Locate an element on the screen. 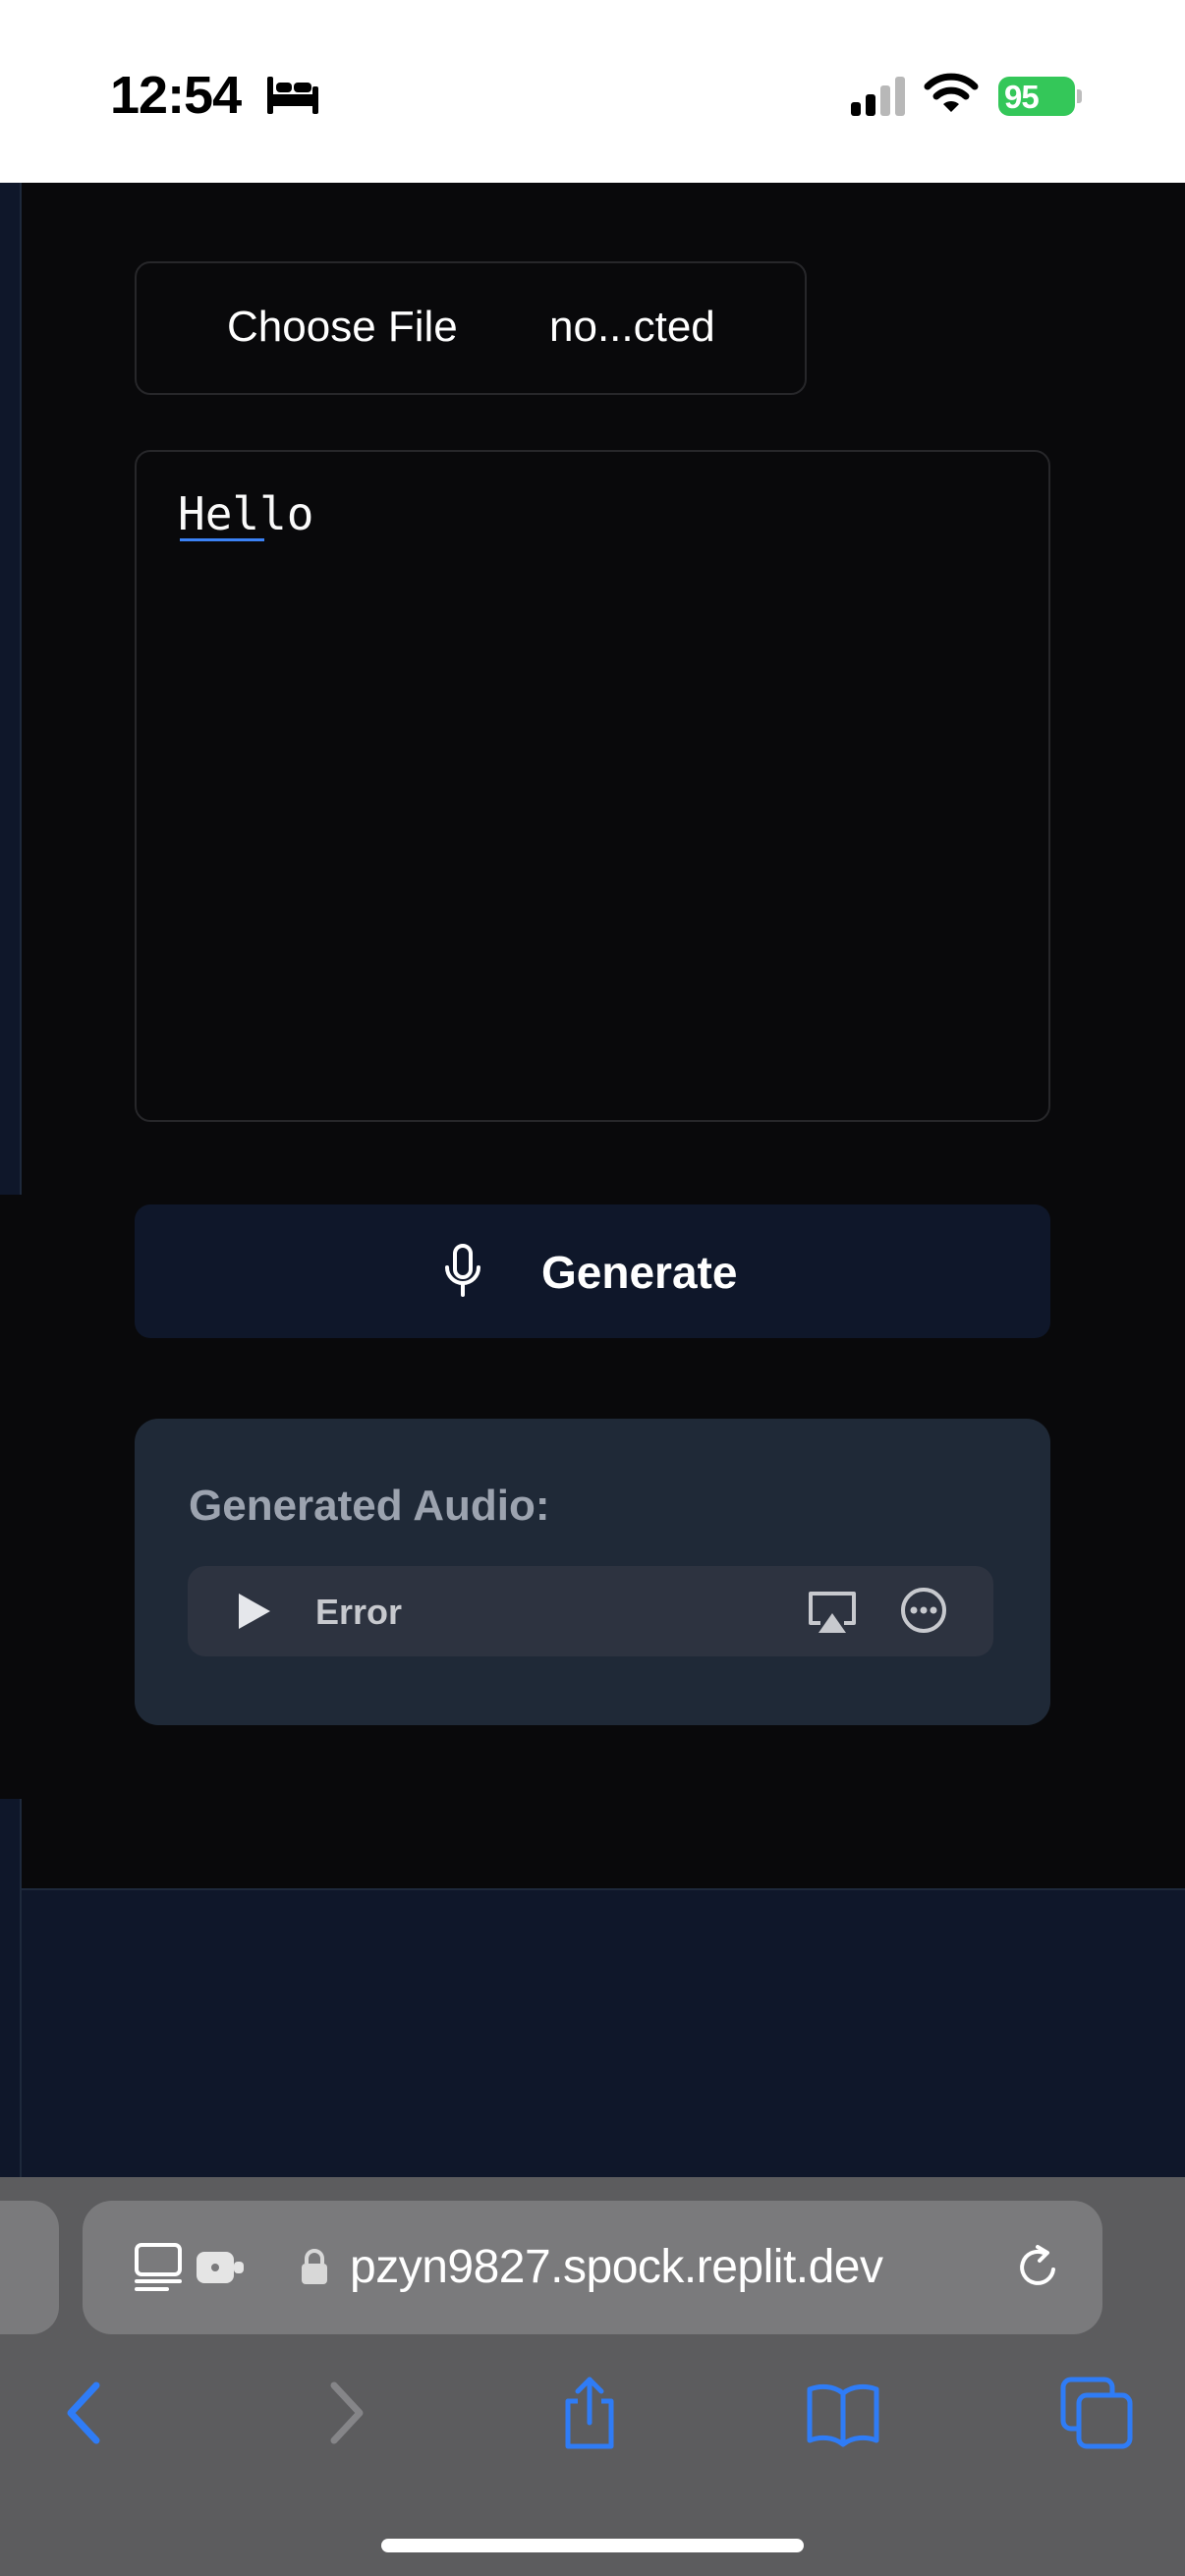 The height and width of the screenshot is (2576, 1185). bookmarks-icon is located at coordinates (843, 2413).